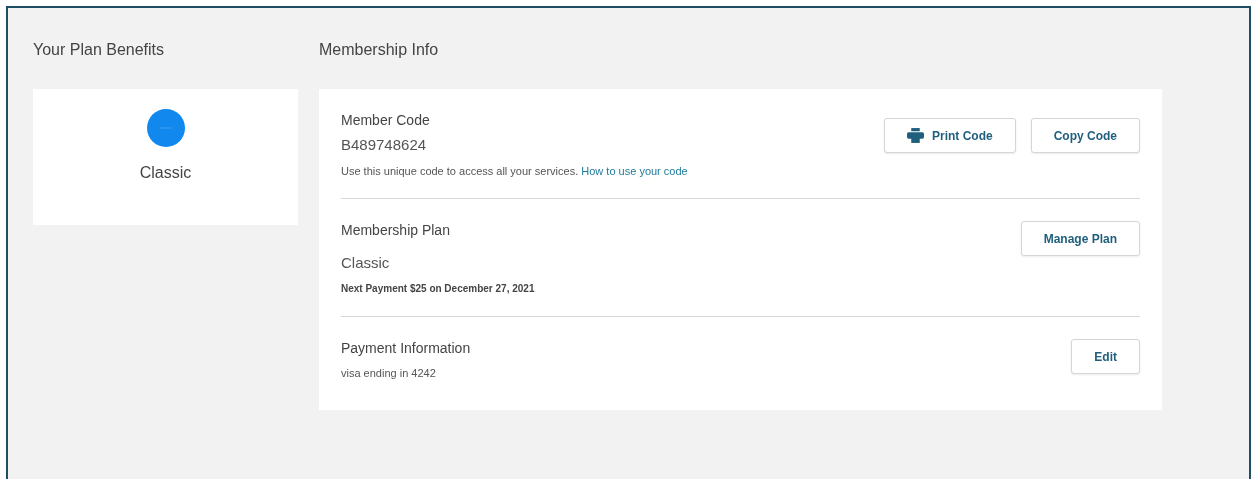  I want to click on plan-name: Classic, so click(165, 173).